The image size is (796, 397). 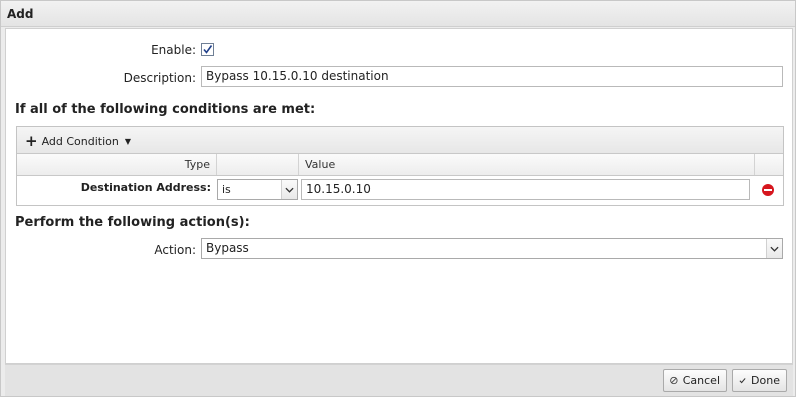 I want to click on done-button: Done, so click(x=759, y=380).